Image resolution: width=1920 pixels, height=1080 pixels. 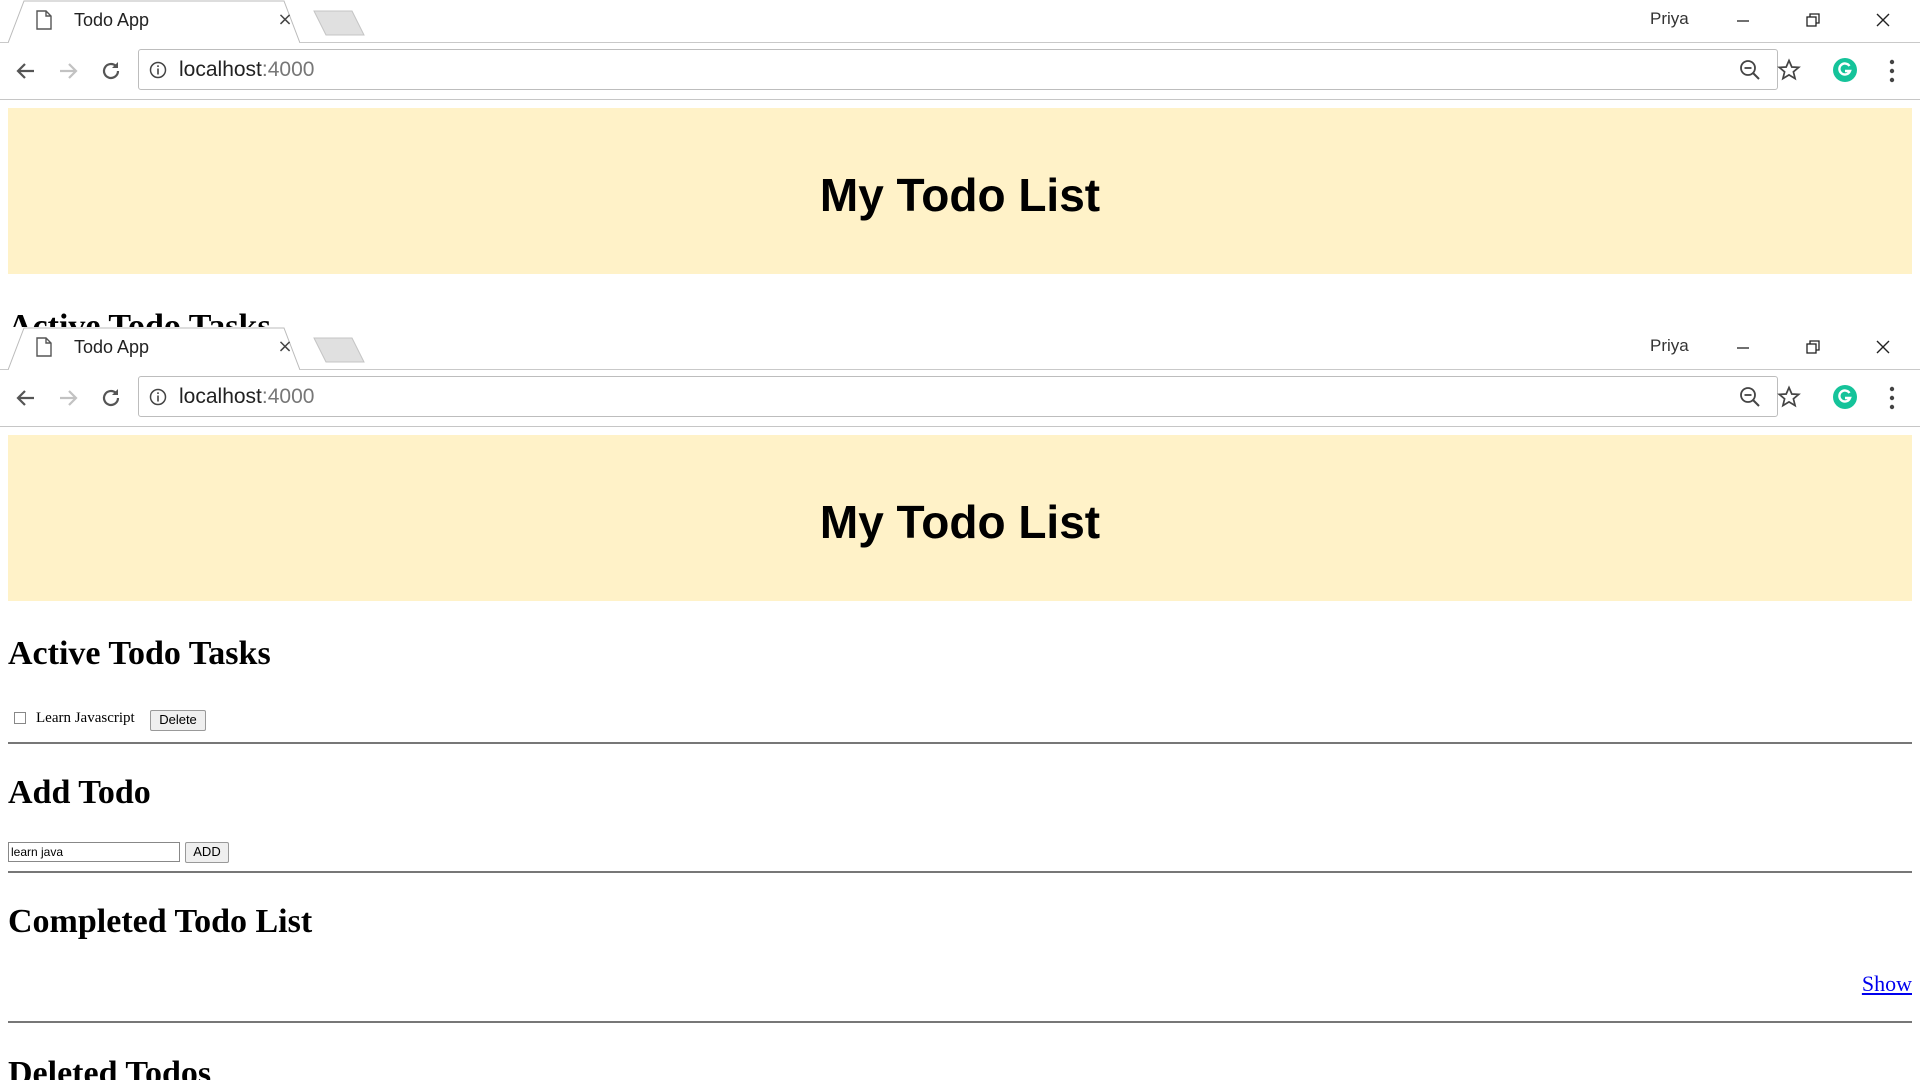 I want to click on deleted-heading: Deleted Todos, so click(x=110, y=1067).